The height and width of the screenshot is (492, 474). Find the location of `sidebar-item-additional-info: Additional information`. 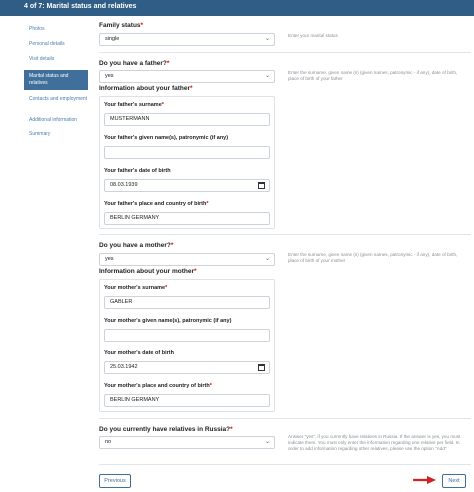

sidebar-item-additional-info: Additional information is located at coordinates (56, 120).